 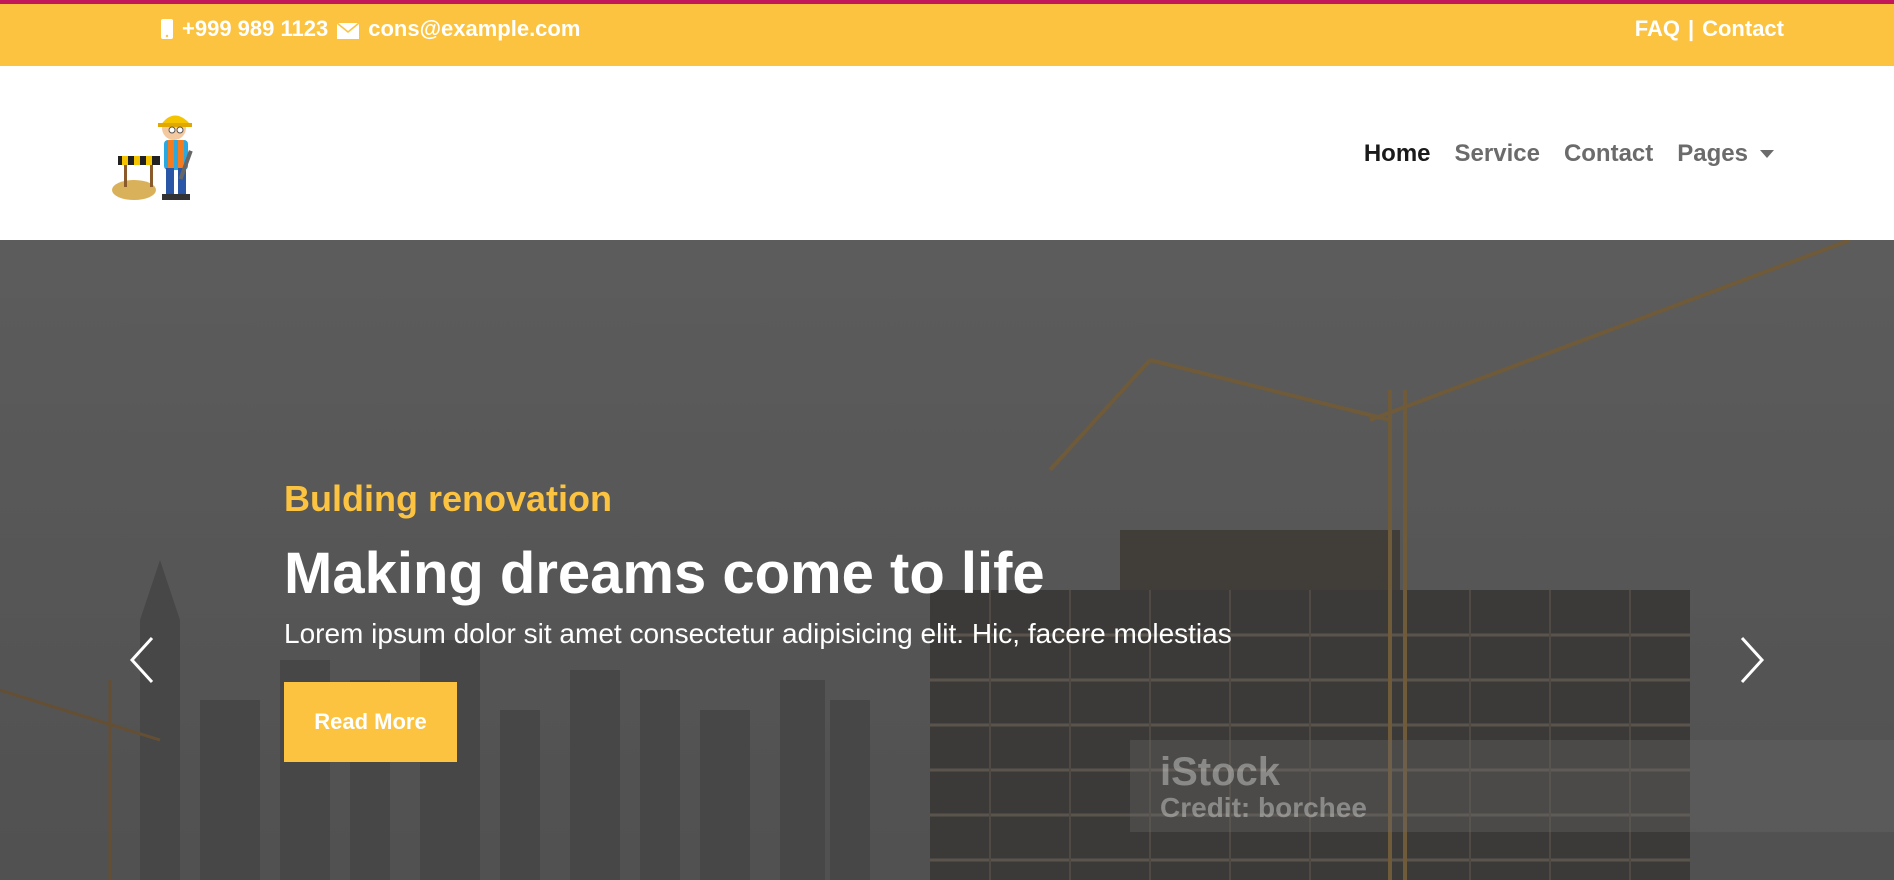 What do you see at coordinates (664, 573) in the screenshot?
I see `hero-title: Making dreams come to life` at bounding box center [664, 573].